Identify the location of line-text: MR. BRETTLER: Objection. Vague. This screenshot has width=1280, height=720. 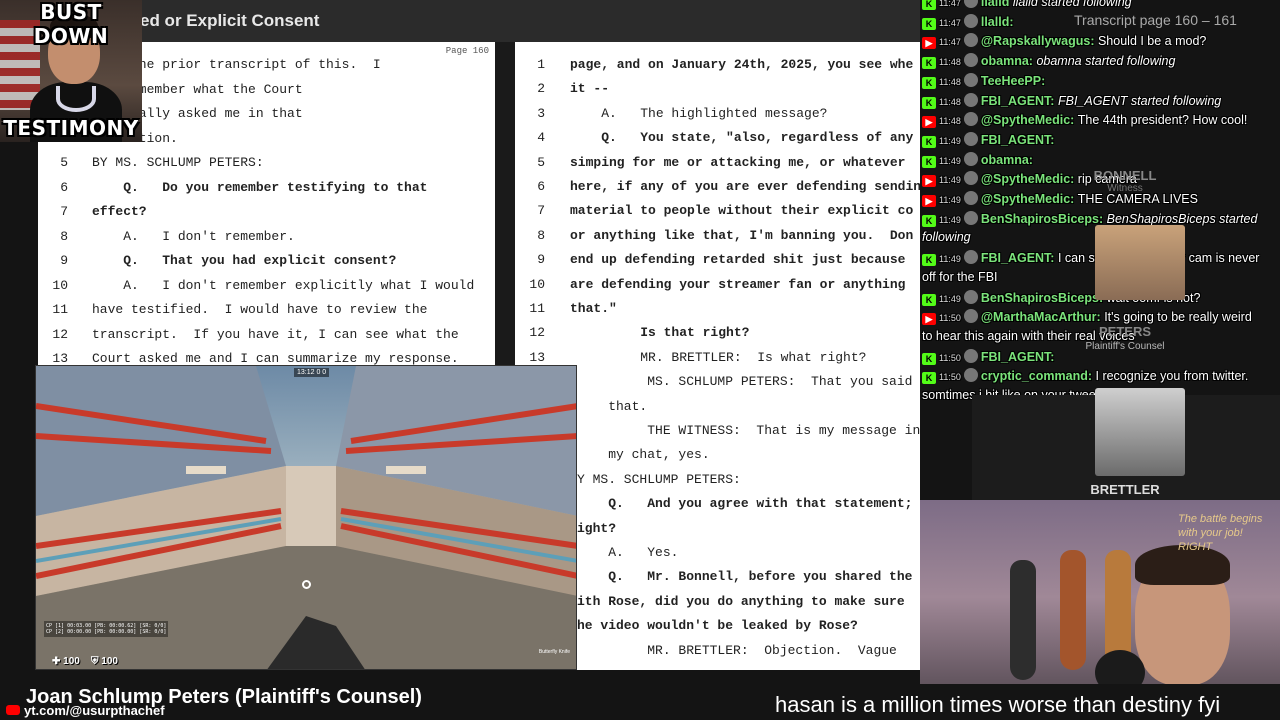
(737, 650).